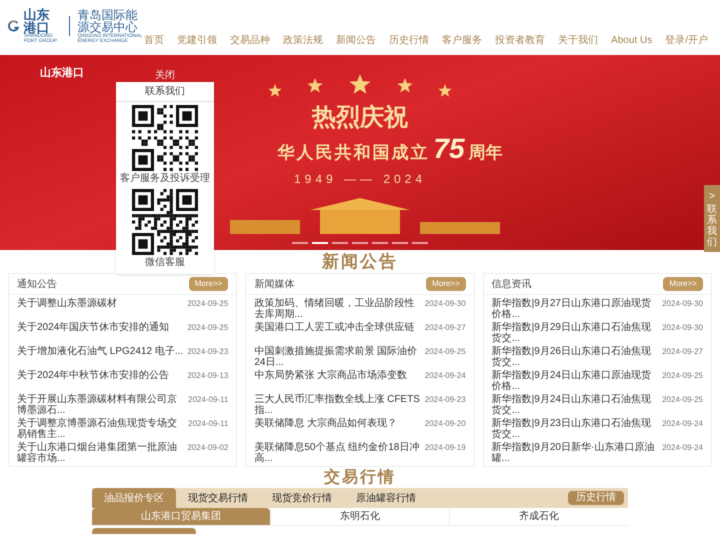  What do you see at coordinates (485, 153) in the screenshot?
I see `banner-text: 周年` at bounding box center [485, 153].